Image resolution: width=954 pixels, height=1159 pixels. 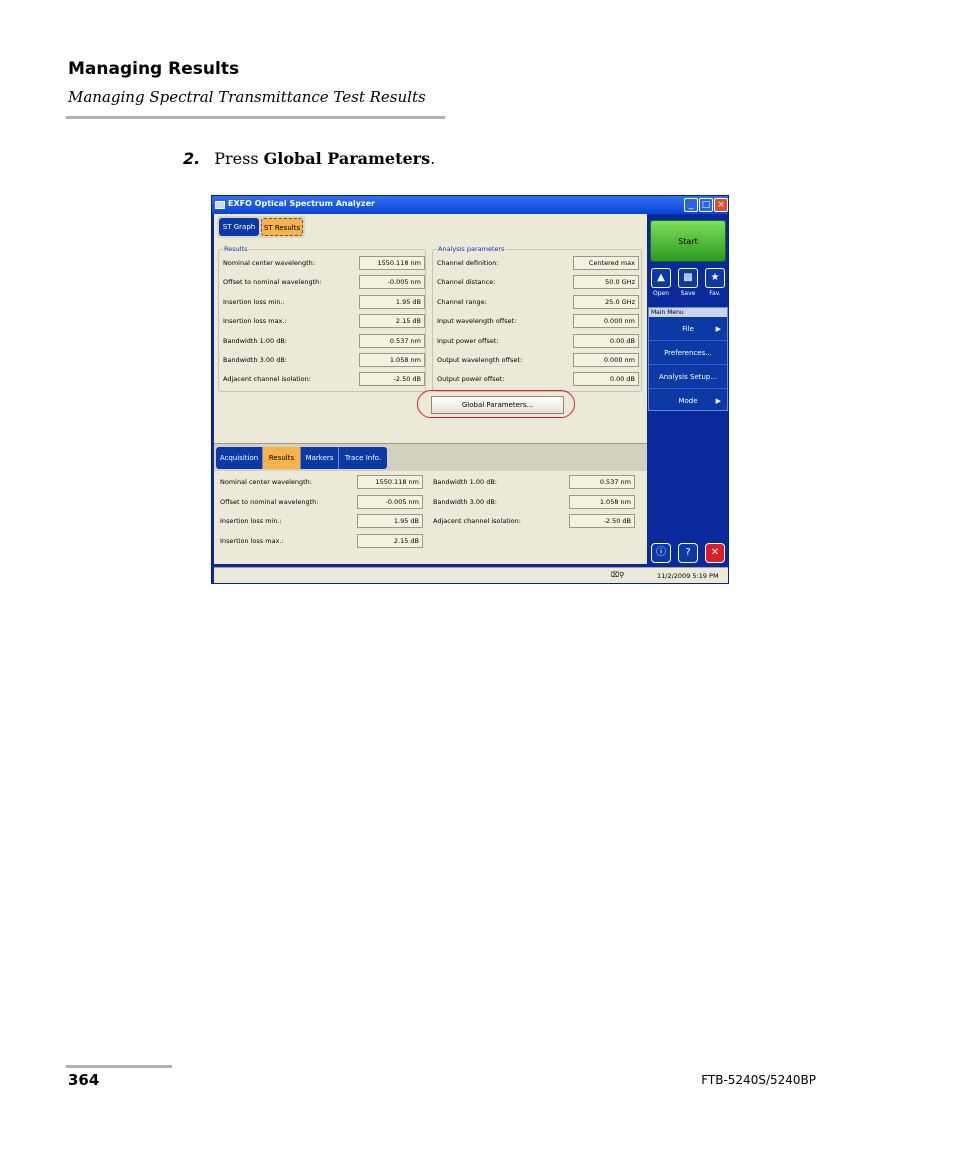 I want to click on app-icon, so click(x=220, y=205).